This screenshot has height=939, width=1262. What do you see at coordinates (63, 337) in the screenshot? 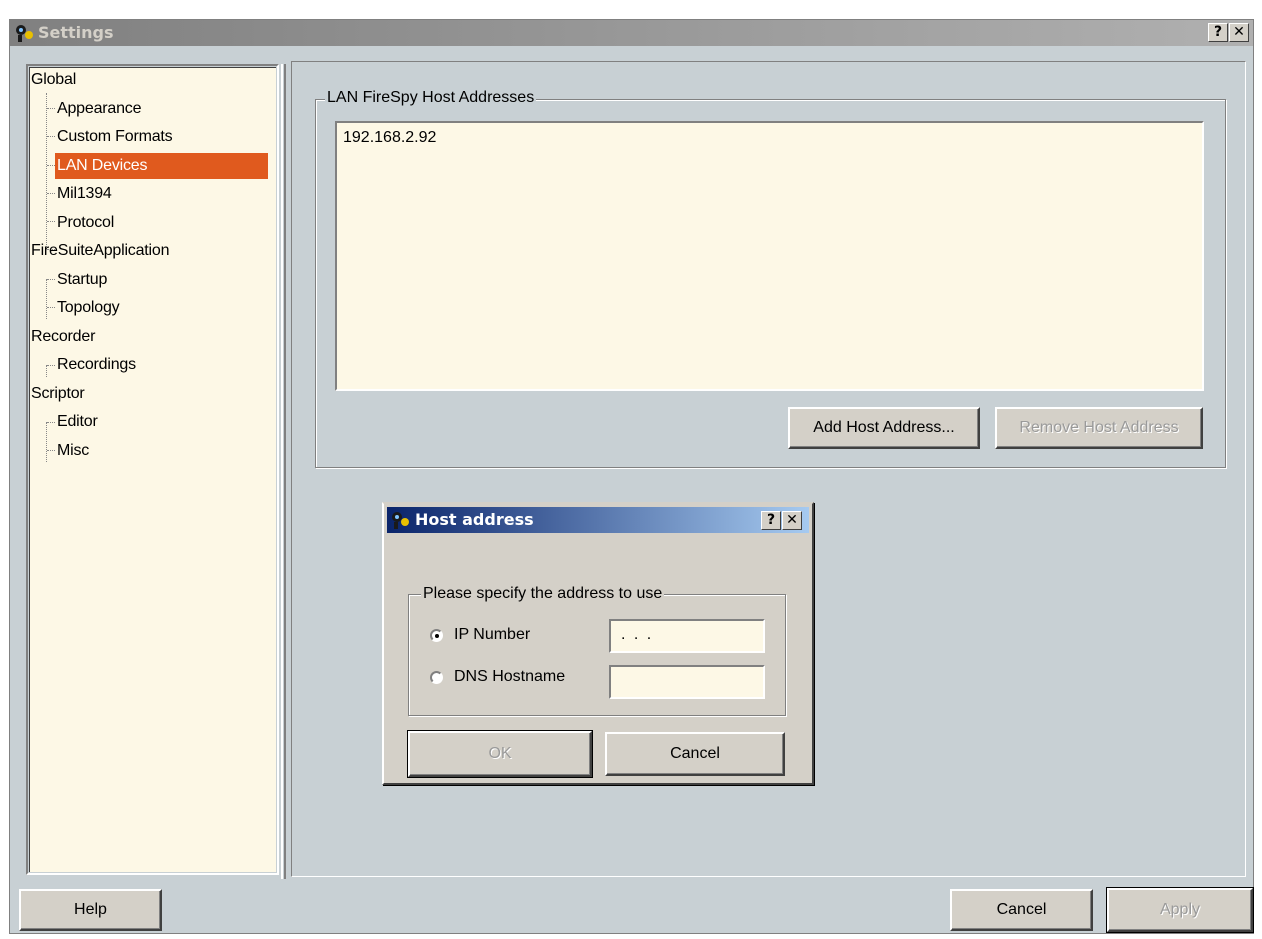
I see `tree-item-recorder: Recorder` at bounding box center [63, 337].